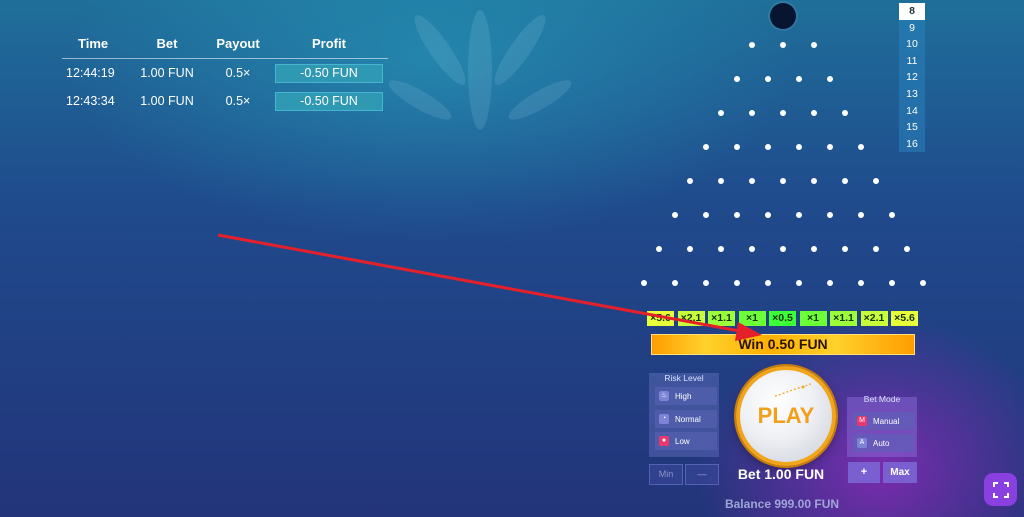 The width and height of the screenshot is (1024, 517). I want to click on balance-label: Balance 999.00 FUN, so click(782, 504).